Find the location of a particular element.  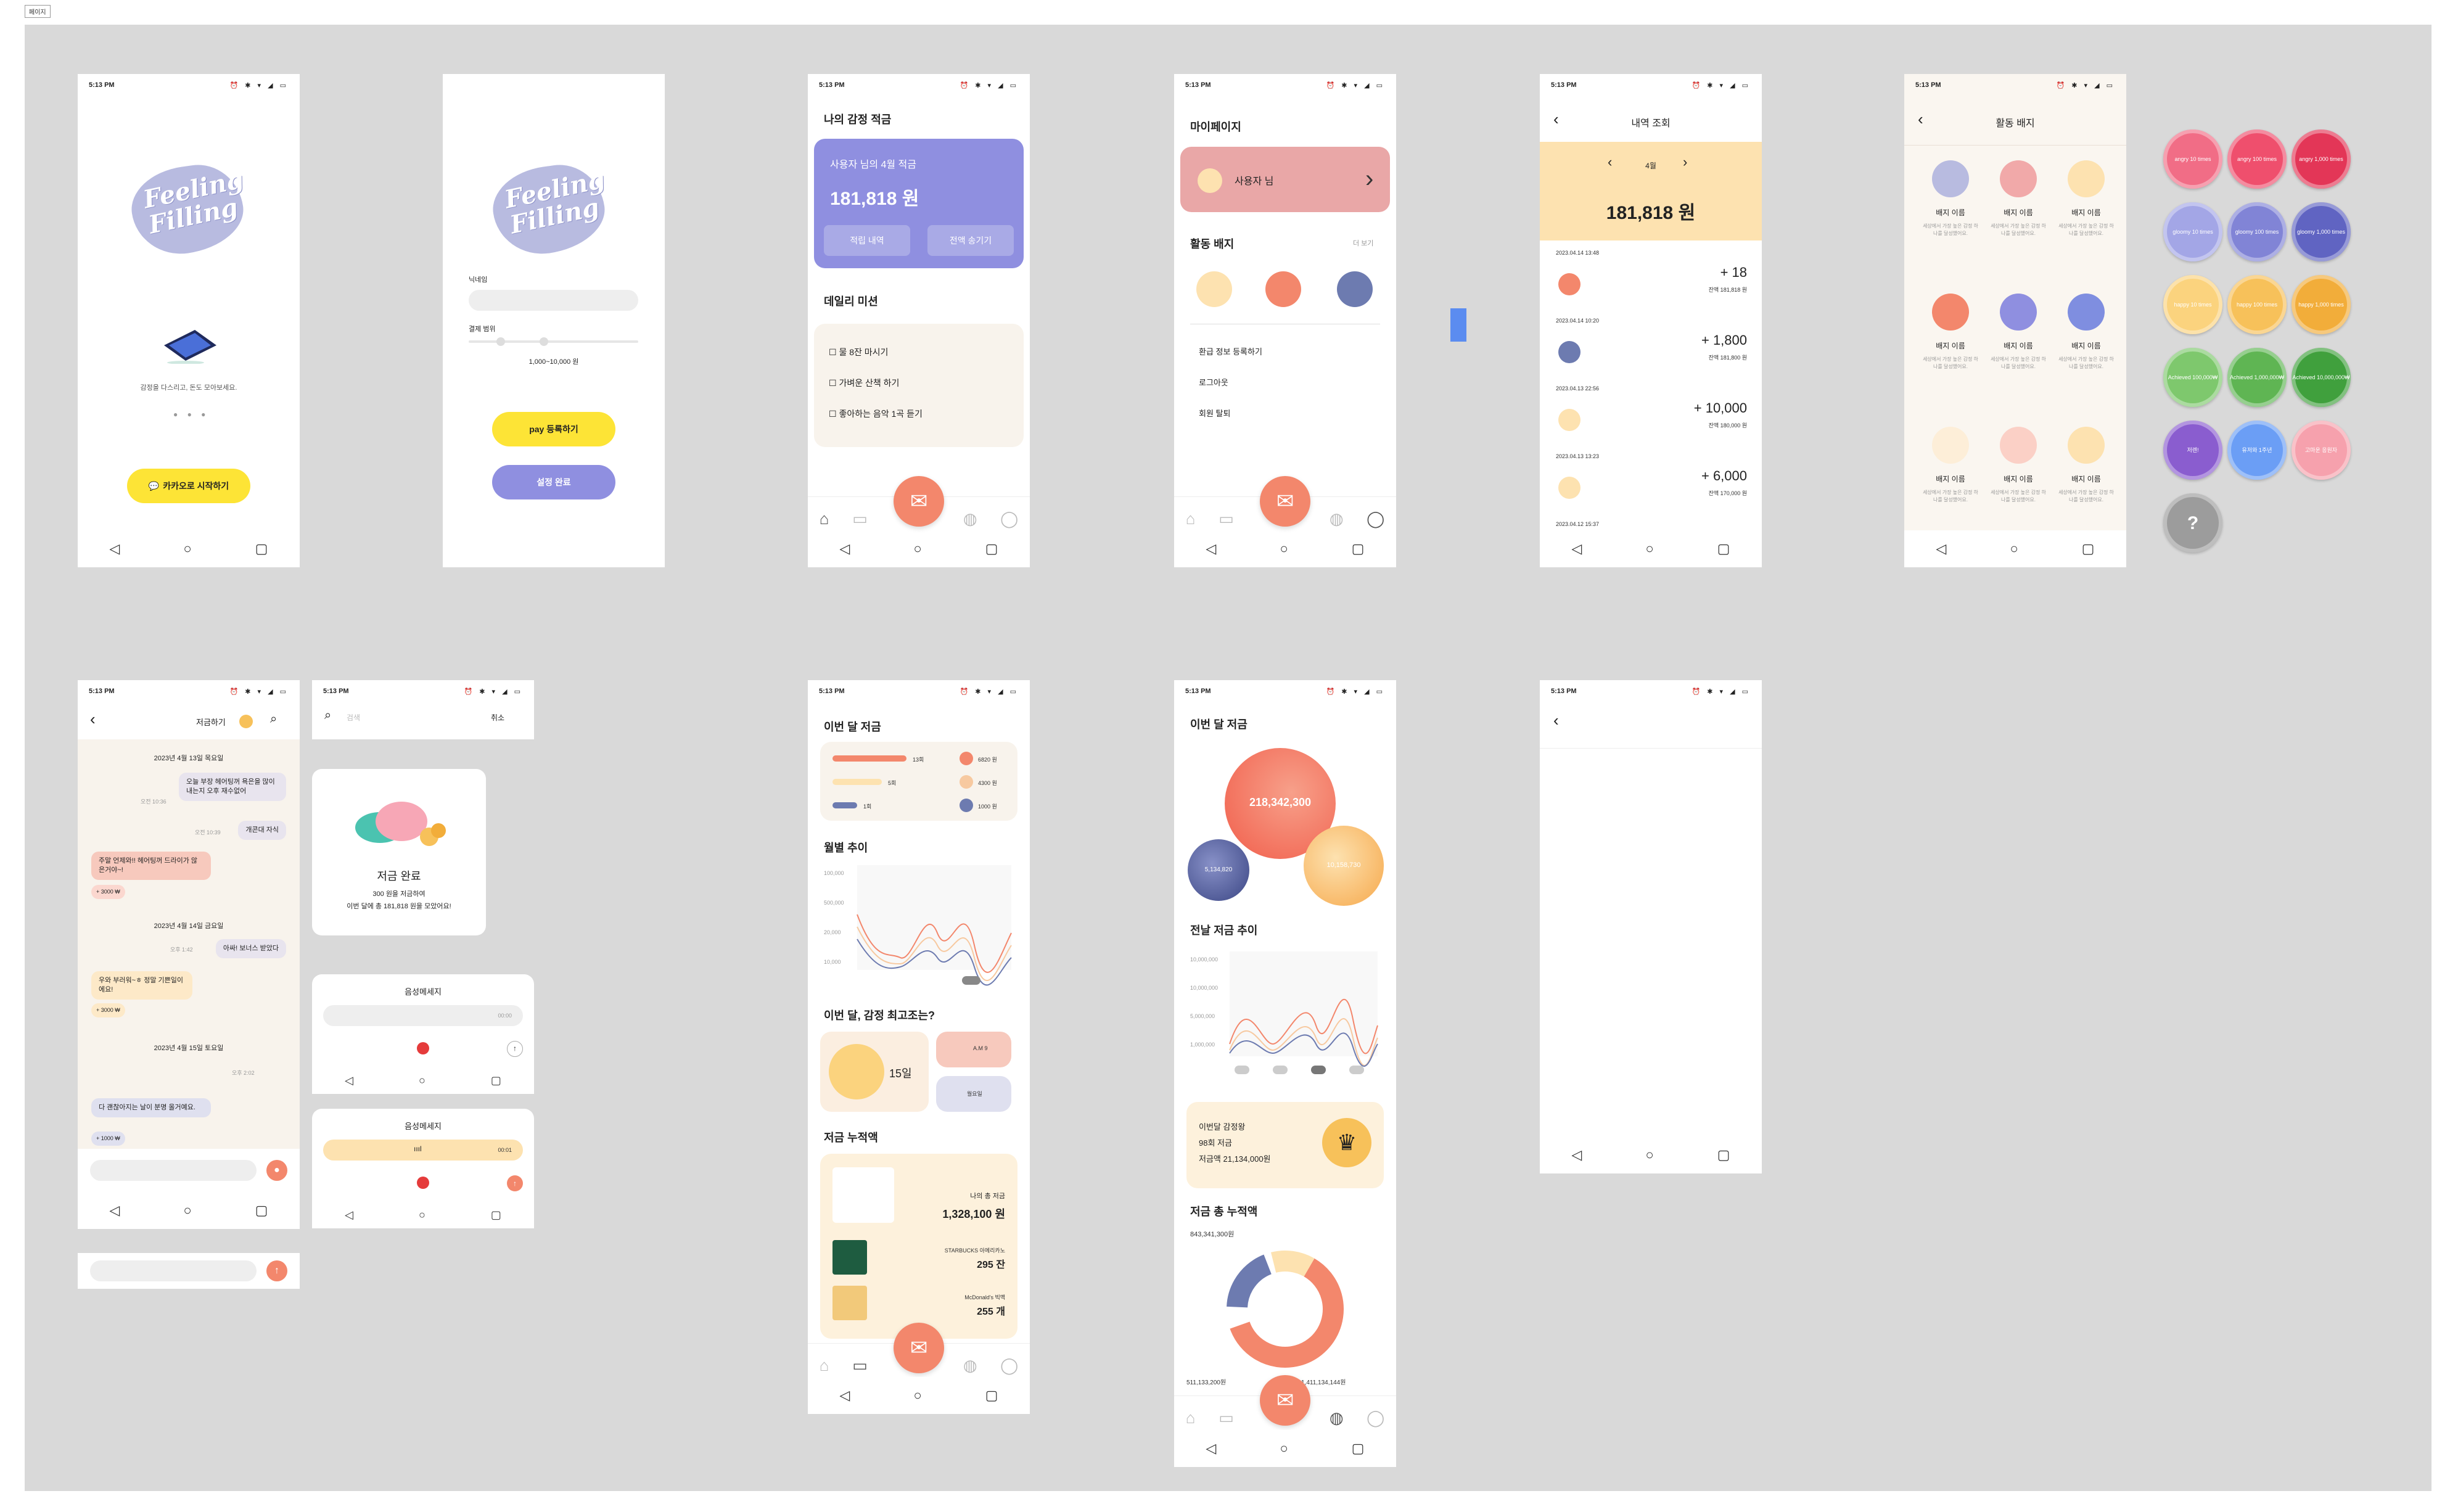

badge-sticker: angry 100 times is located at coordinates (2257, 159).